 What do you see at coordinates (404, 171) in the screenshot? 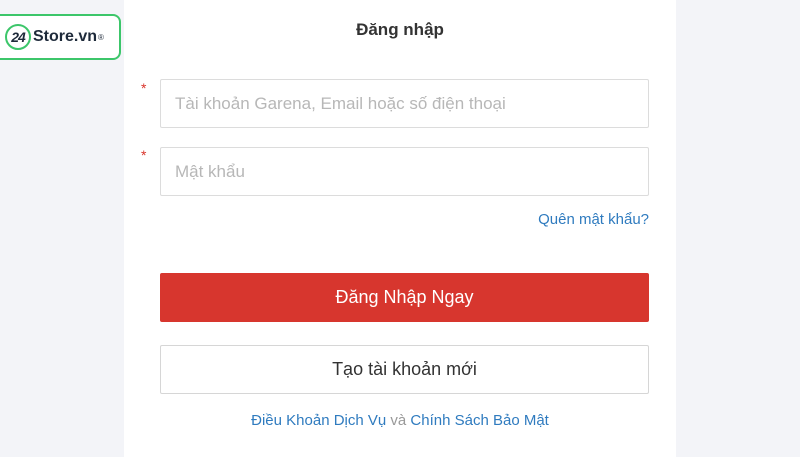
I see `password-input` at bounding box center [404, 171].